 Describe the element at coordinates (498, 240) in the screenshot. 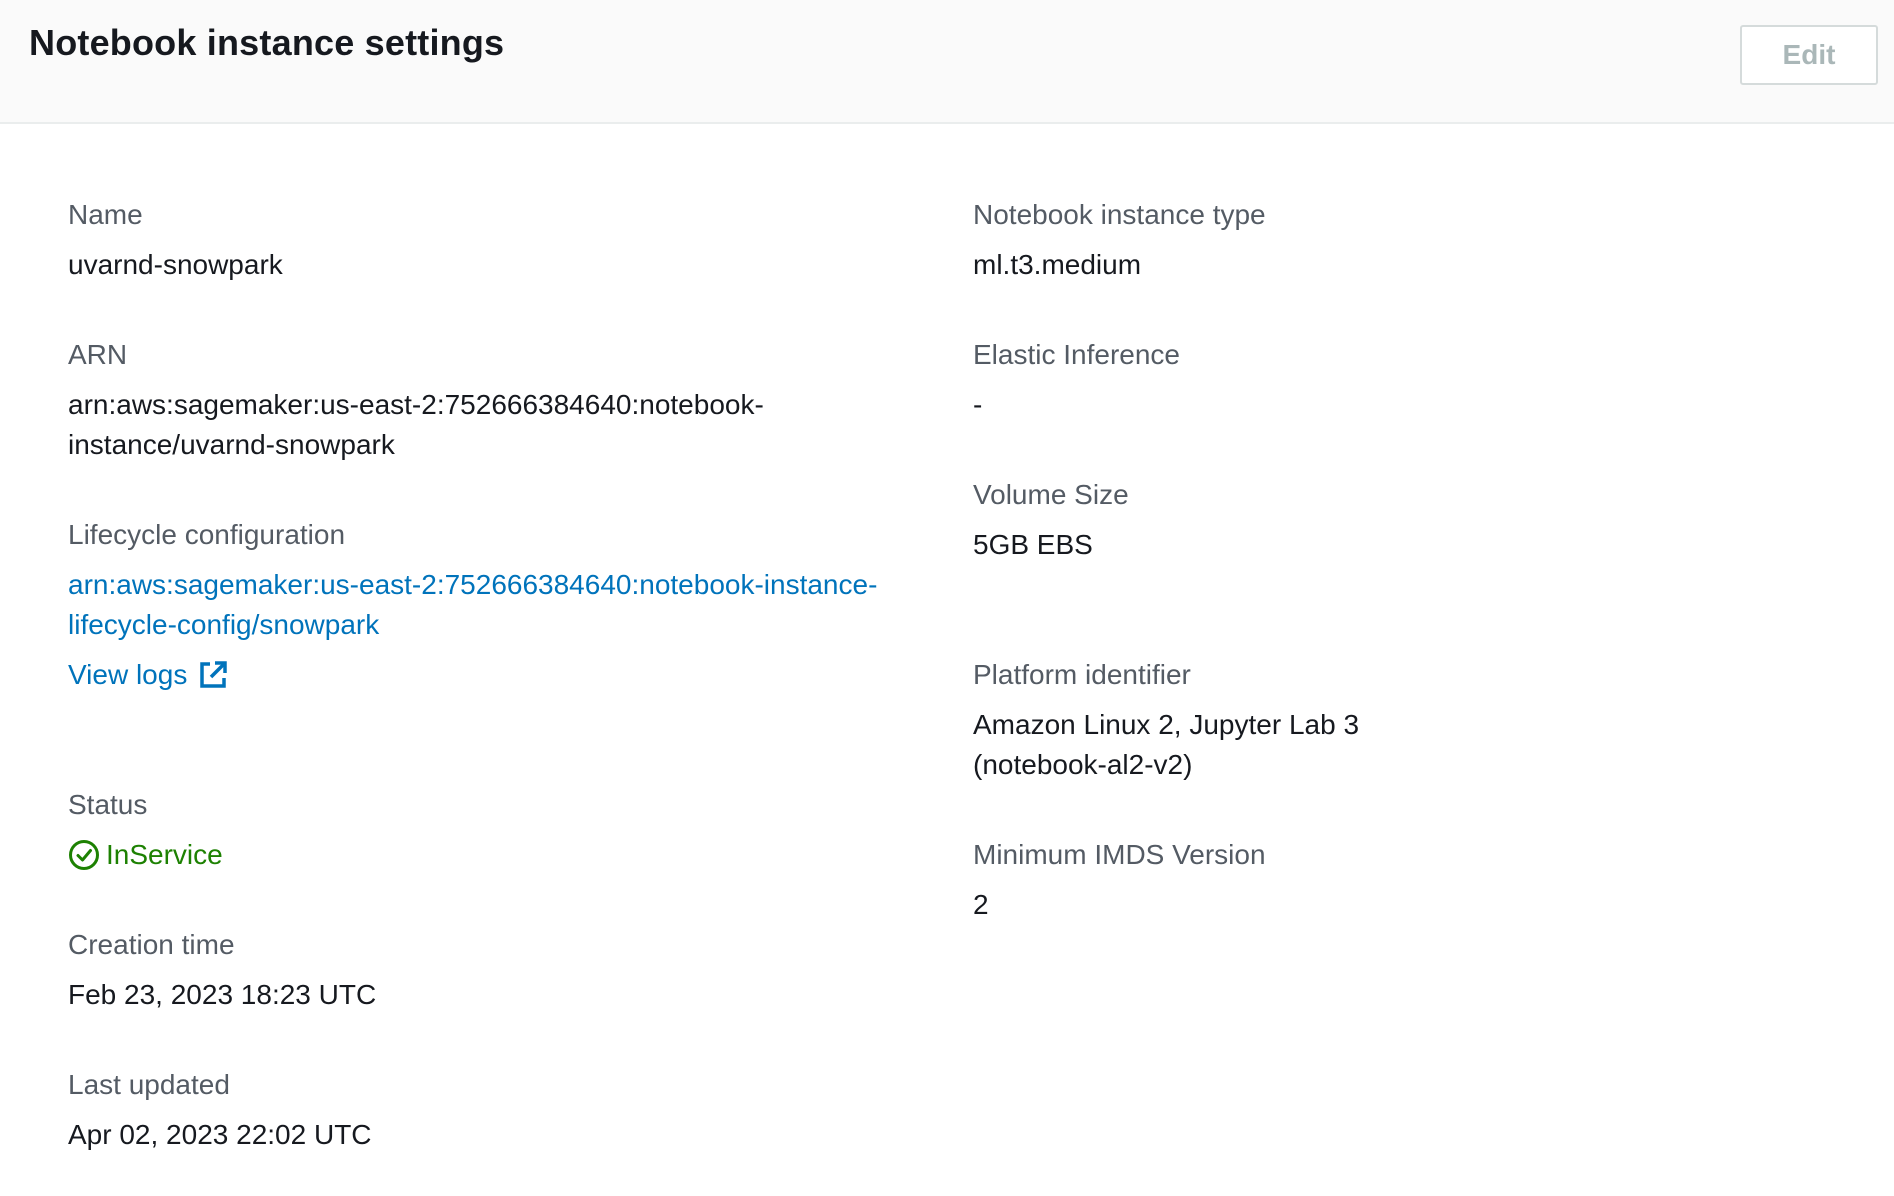

I see `field-name: Name uvarnd-snowpark` at that location.